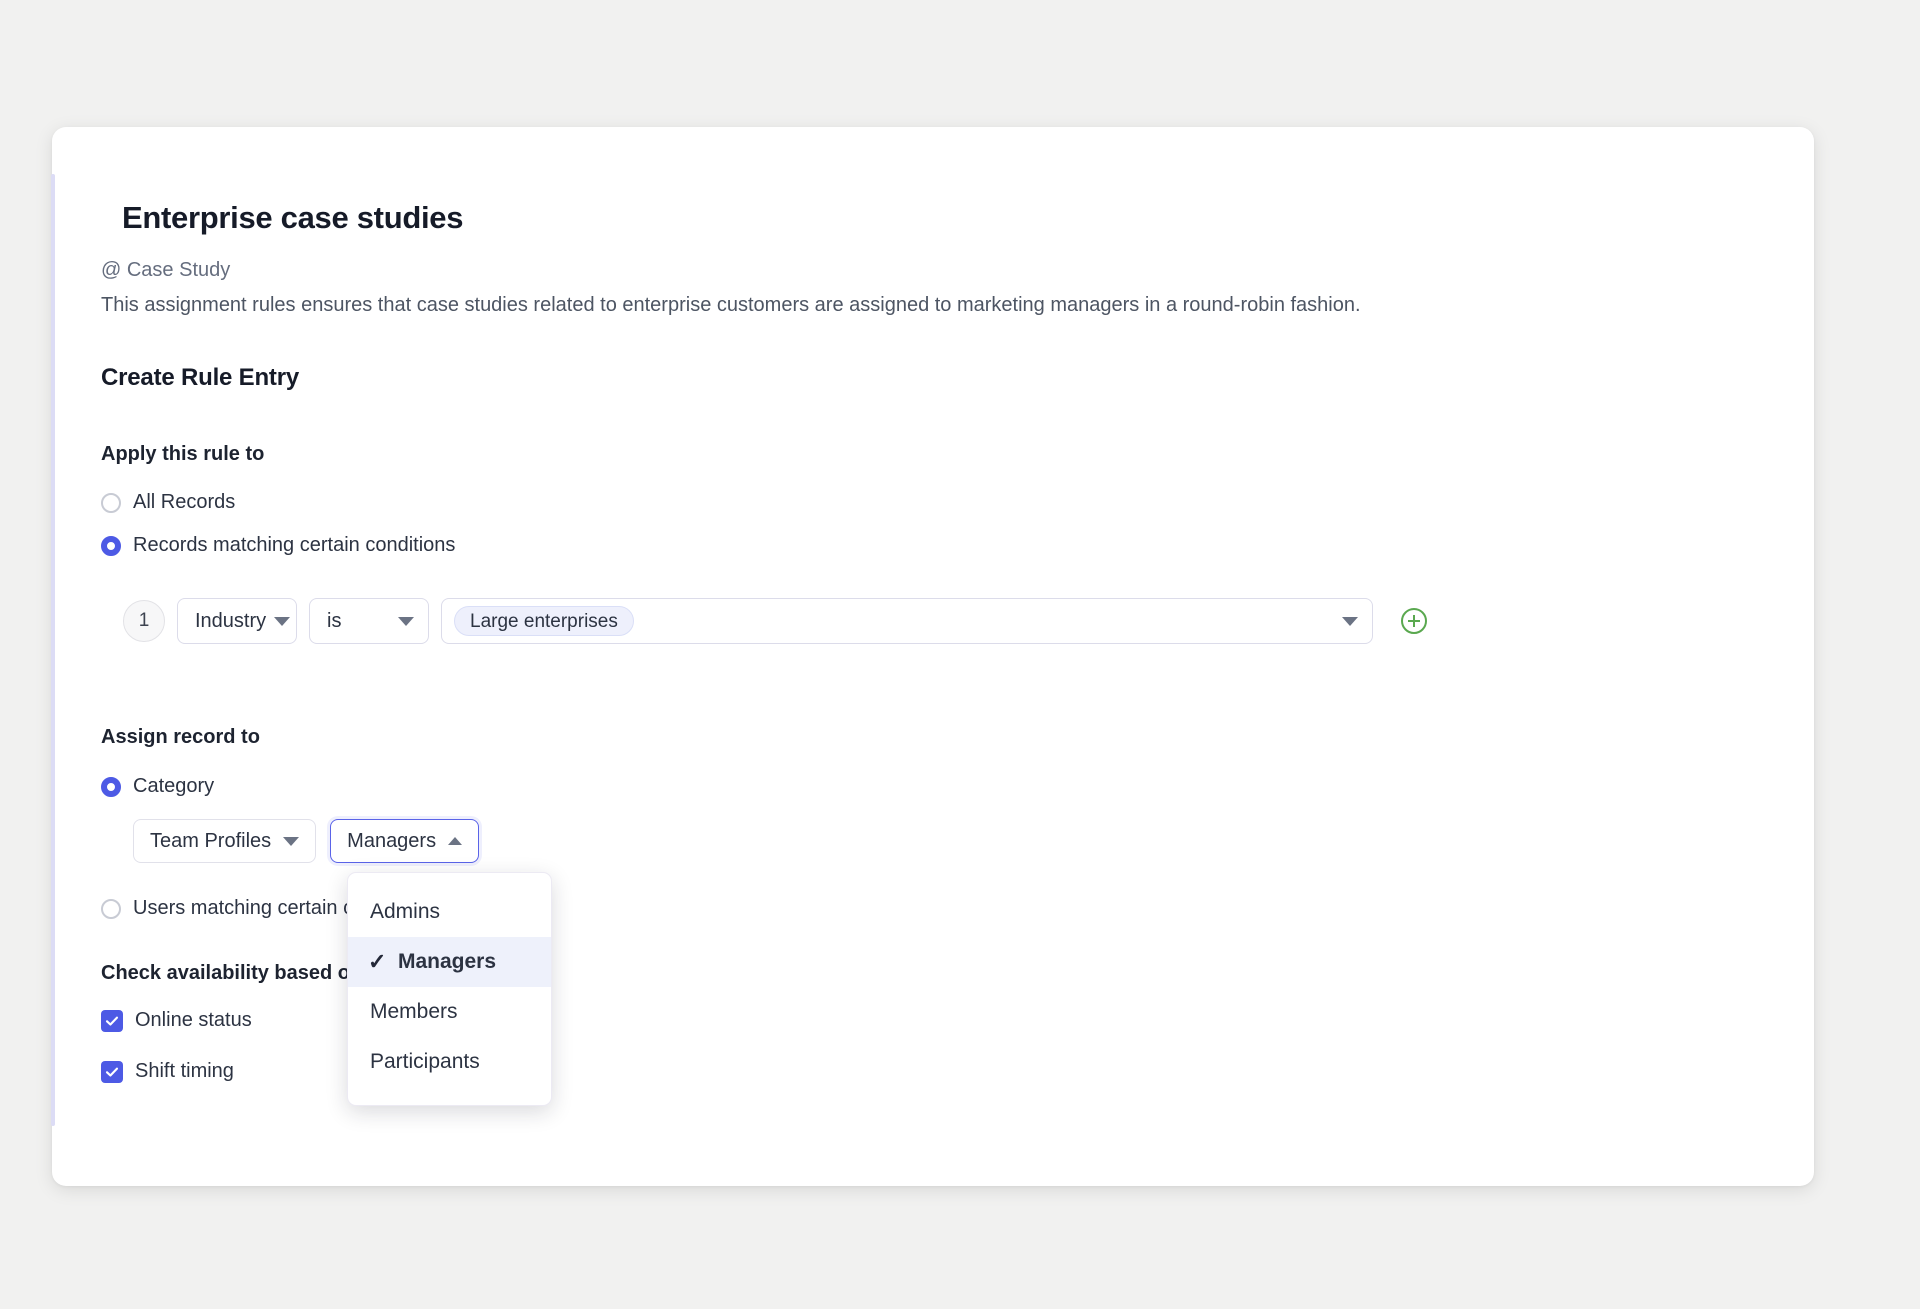 The image size is (1920, 1309). I want to click on condition-field-select: Industry, so click(237, 621).